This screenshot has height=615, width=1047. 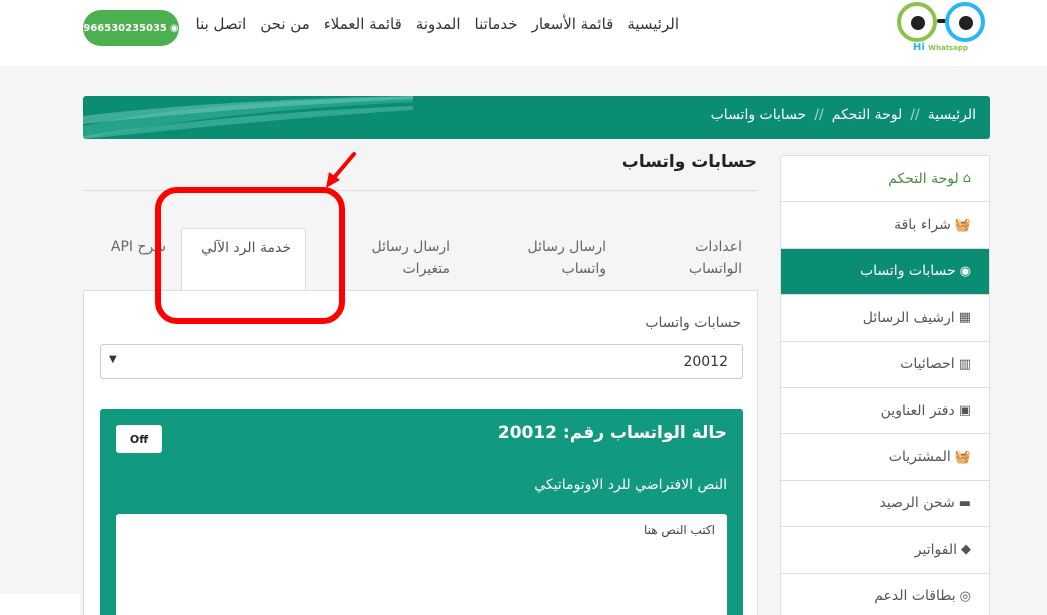 I want to click on annotation-highlight-box, so click(x=250, y=255).